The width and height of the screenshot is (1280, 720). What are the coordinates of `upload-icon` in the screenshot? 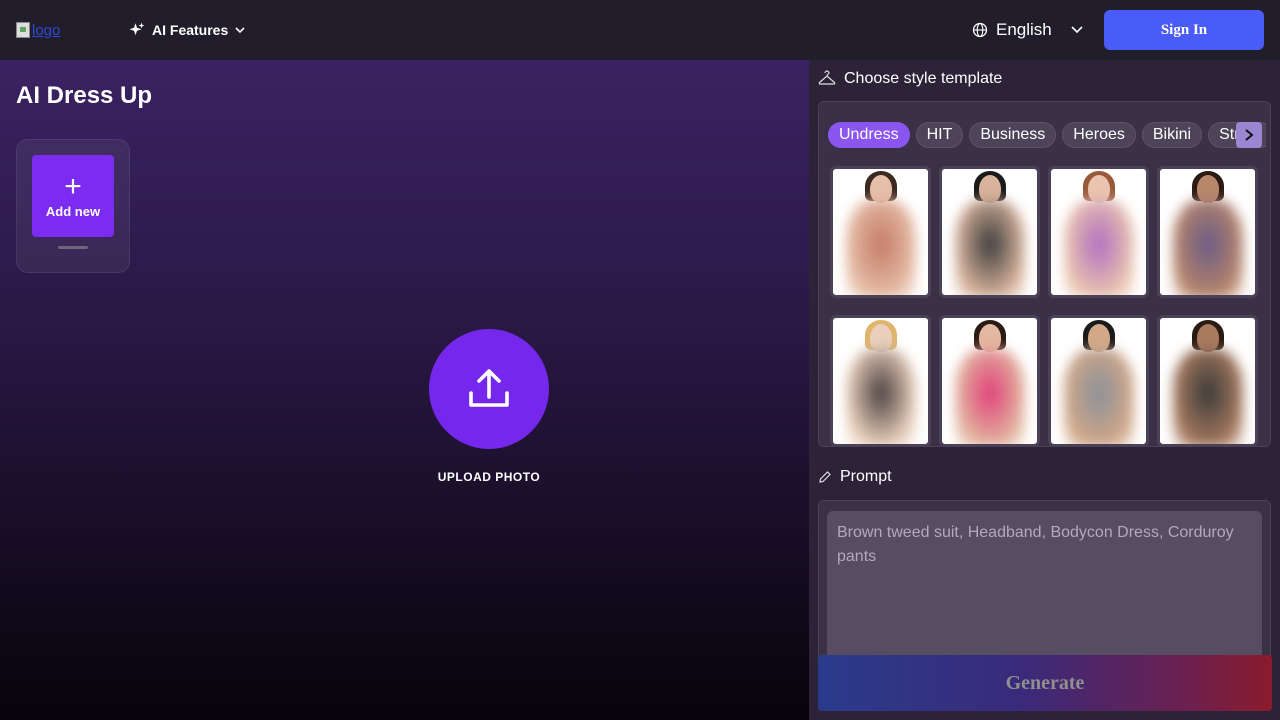 It's located at (489, 388).